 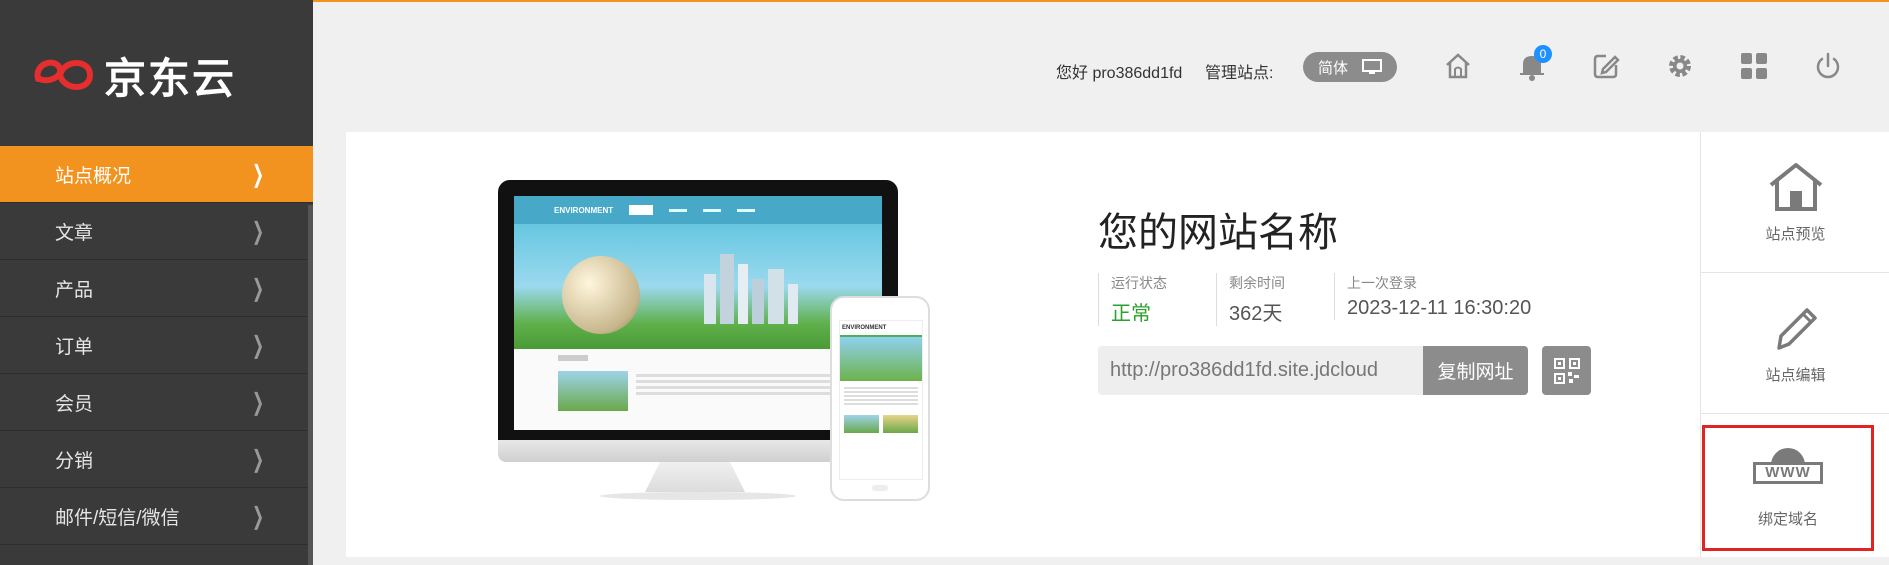 I want to click on www-icon-text: WWW, so click(x=1788, y=472).